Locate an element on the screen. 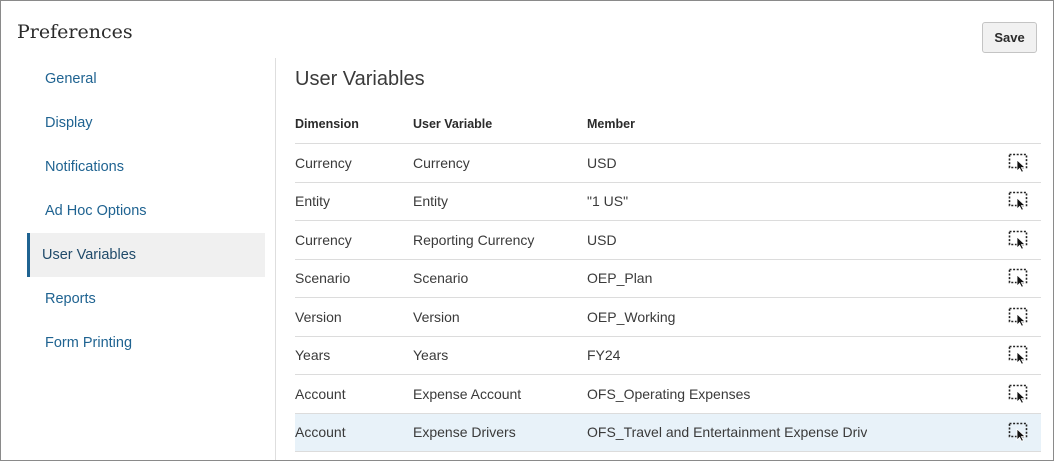  table-row: Version Version OEP_Working is located at coordinates (668, 317).